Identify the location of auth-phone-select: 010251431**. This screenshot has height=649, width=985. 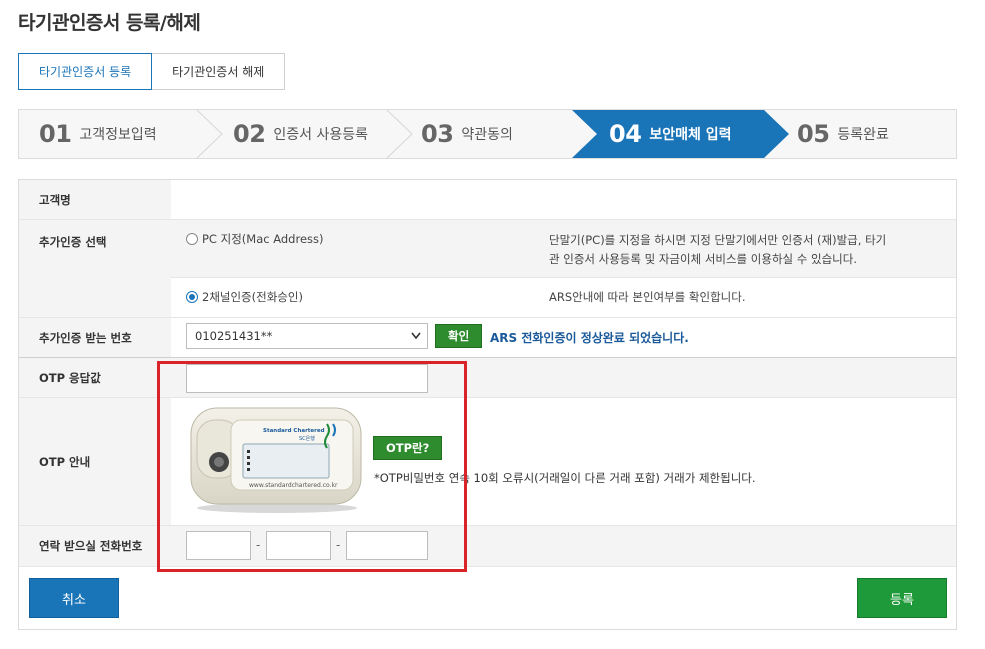
(307, 336).